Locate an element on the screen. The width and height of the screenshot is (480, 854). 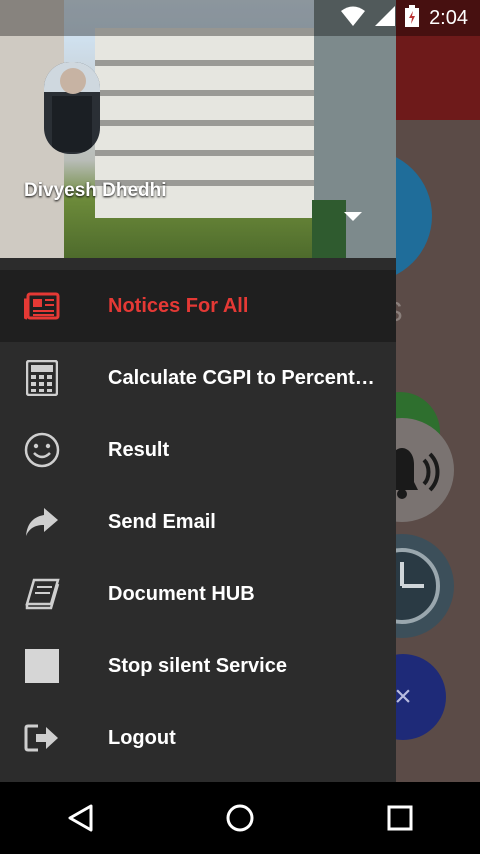
header-tree is located at coordinates (329, 229).